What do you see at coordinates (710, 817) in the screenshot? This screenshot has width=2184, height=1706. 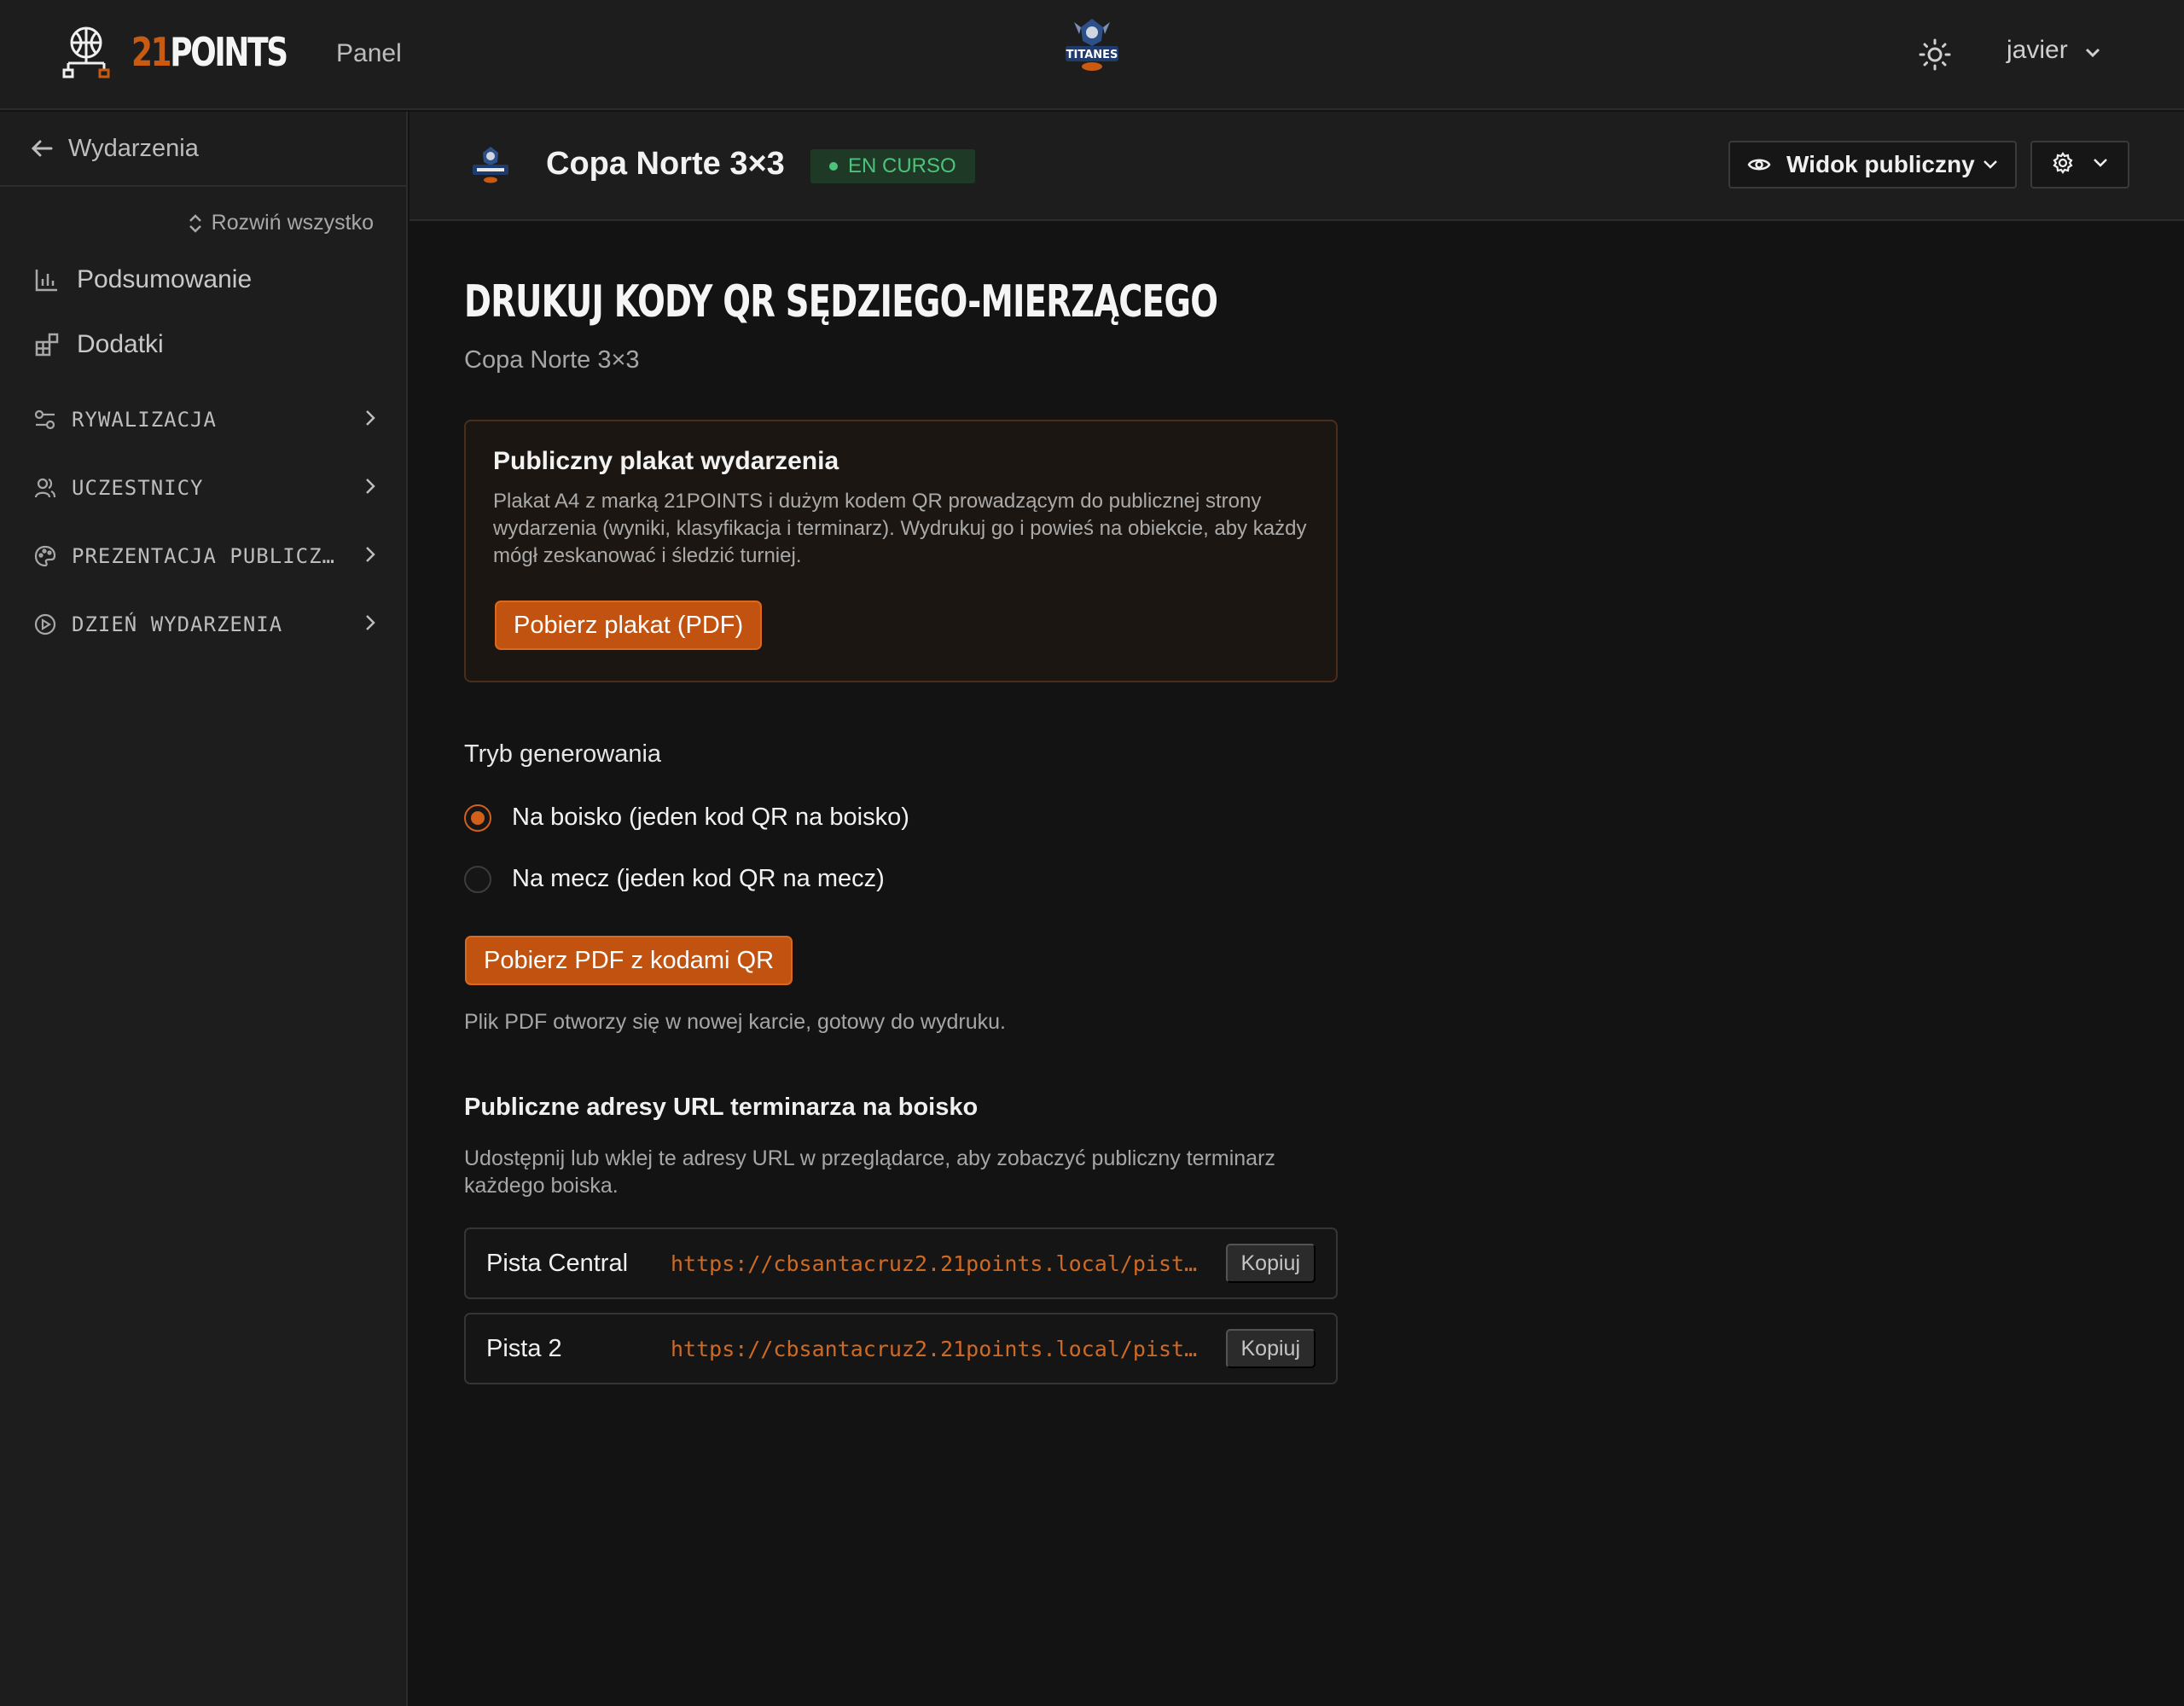 I see `mode-option-label: Na boisko (jeden kod QR na boisko)` at bounding box center [710, 817].